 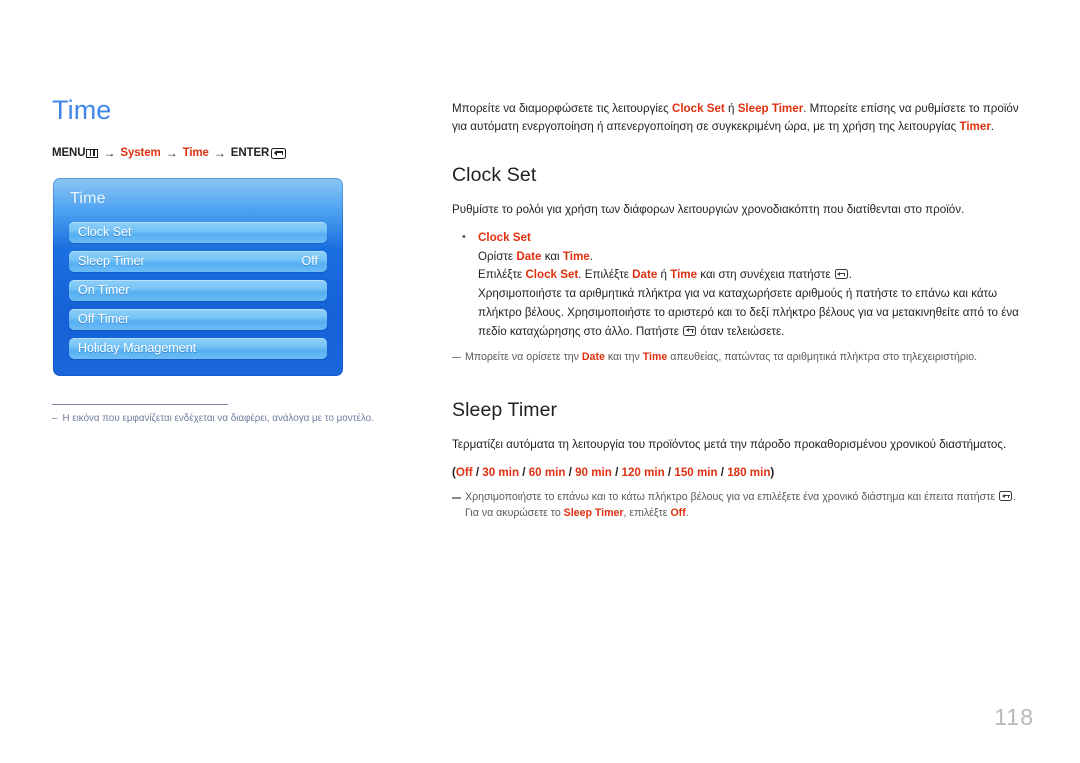 I want to click on line2-text-d: και στη συνέχεια πατήστε, so click(x=765, y=275).